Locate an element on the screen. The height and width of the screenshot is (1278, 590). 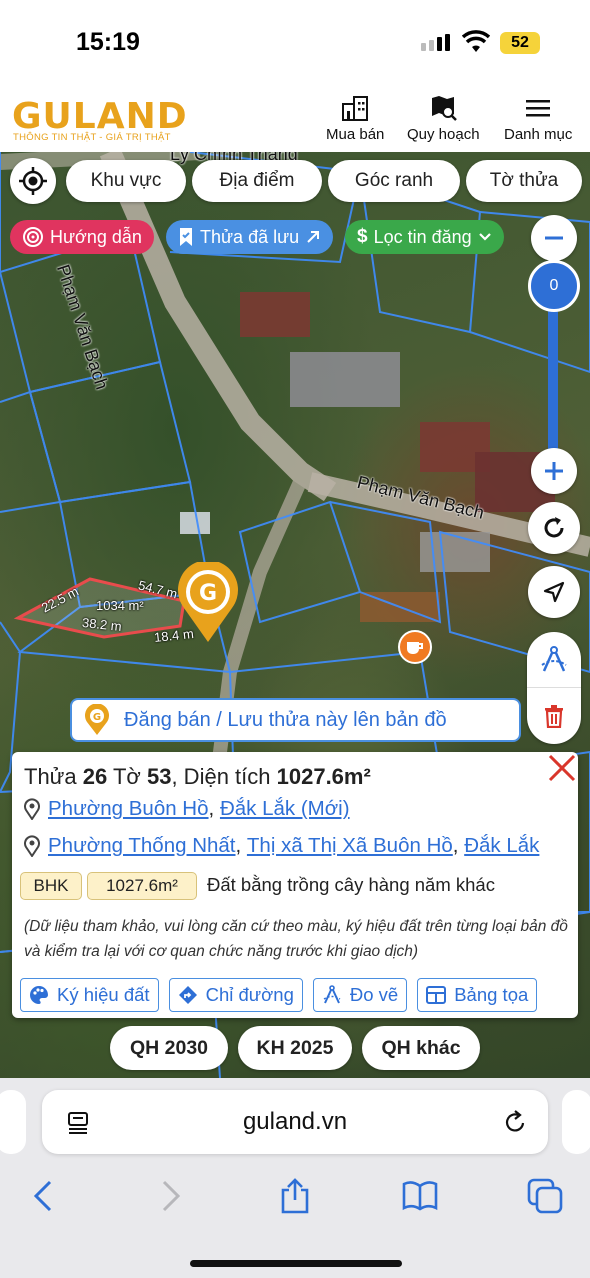
action-label: Ký hiệu đất is located at coordinates (103, 994).